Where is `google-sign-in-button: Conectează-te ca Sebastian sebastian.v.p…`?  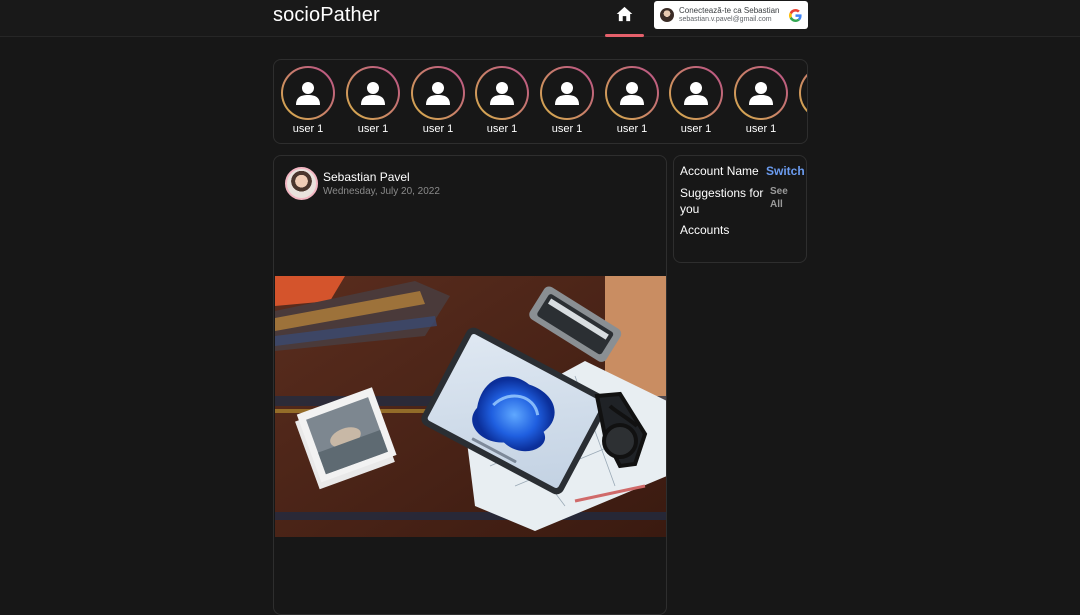 google-sign-in-button: Conectează-te ca Sebastian sebastian.v.p… is located at coordinates (731, 15).